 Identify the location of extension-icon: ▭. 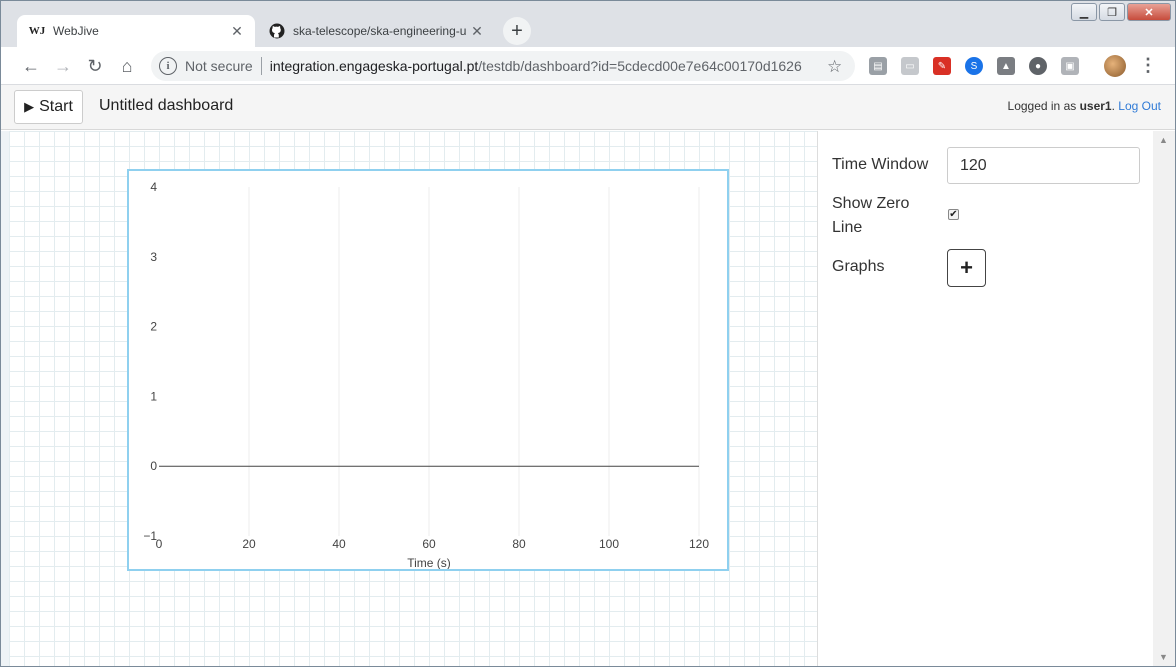
(910, 66).